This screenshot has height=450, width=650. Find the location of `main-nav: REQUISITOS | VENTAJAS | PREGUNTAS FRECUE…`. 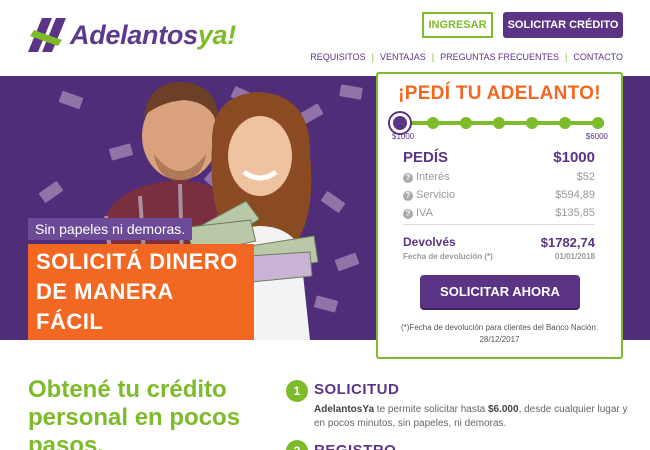

main-nav: REQUISITOS | VENTAJAS | PREGUNTAS FRECUE… is located at coordinates (463, 57).